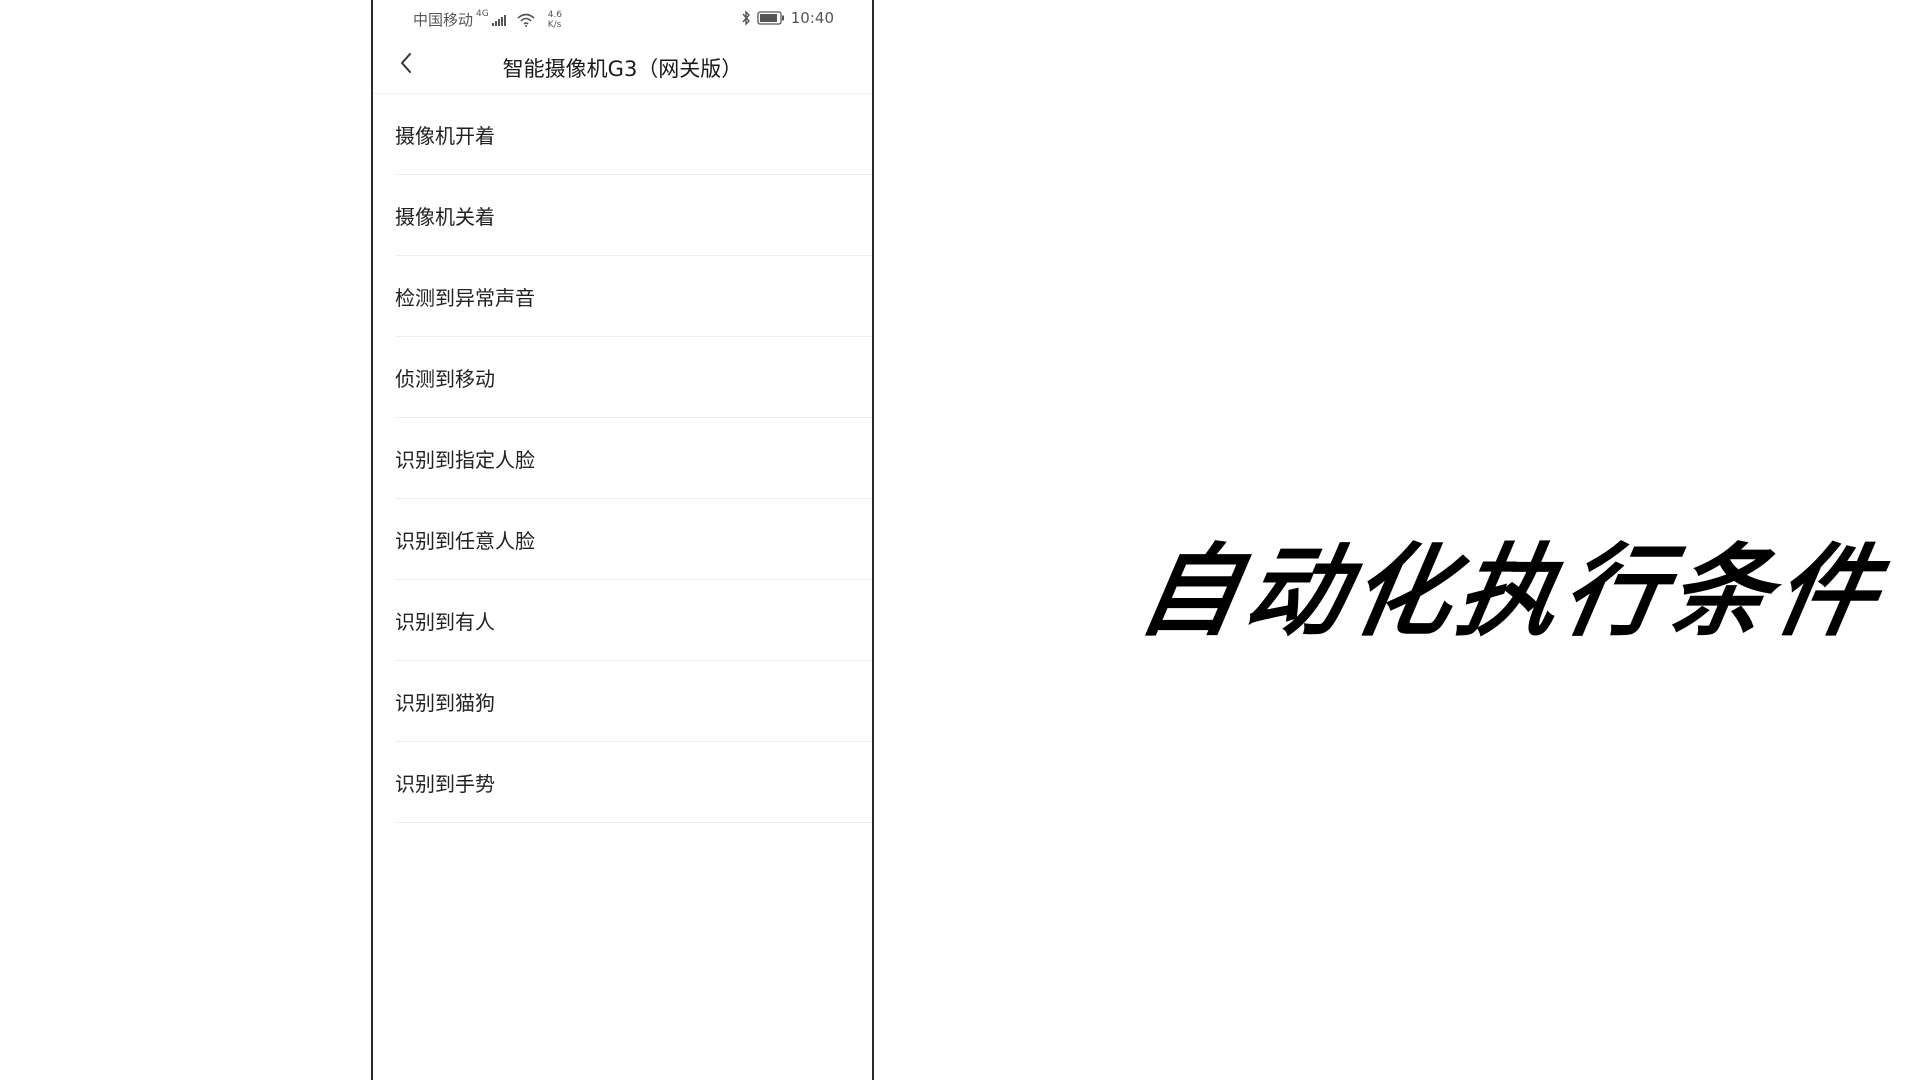  Describe the element at coordinates (526, 20) in the screenshot. I see `wifi-icon` at that location.